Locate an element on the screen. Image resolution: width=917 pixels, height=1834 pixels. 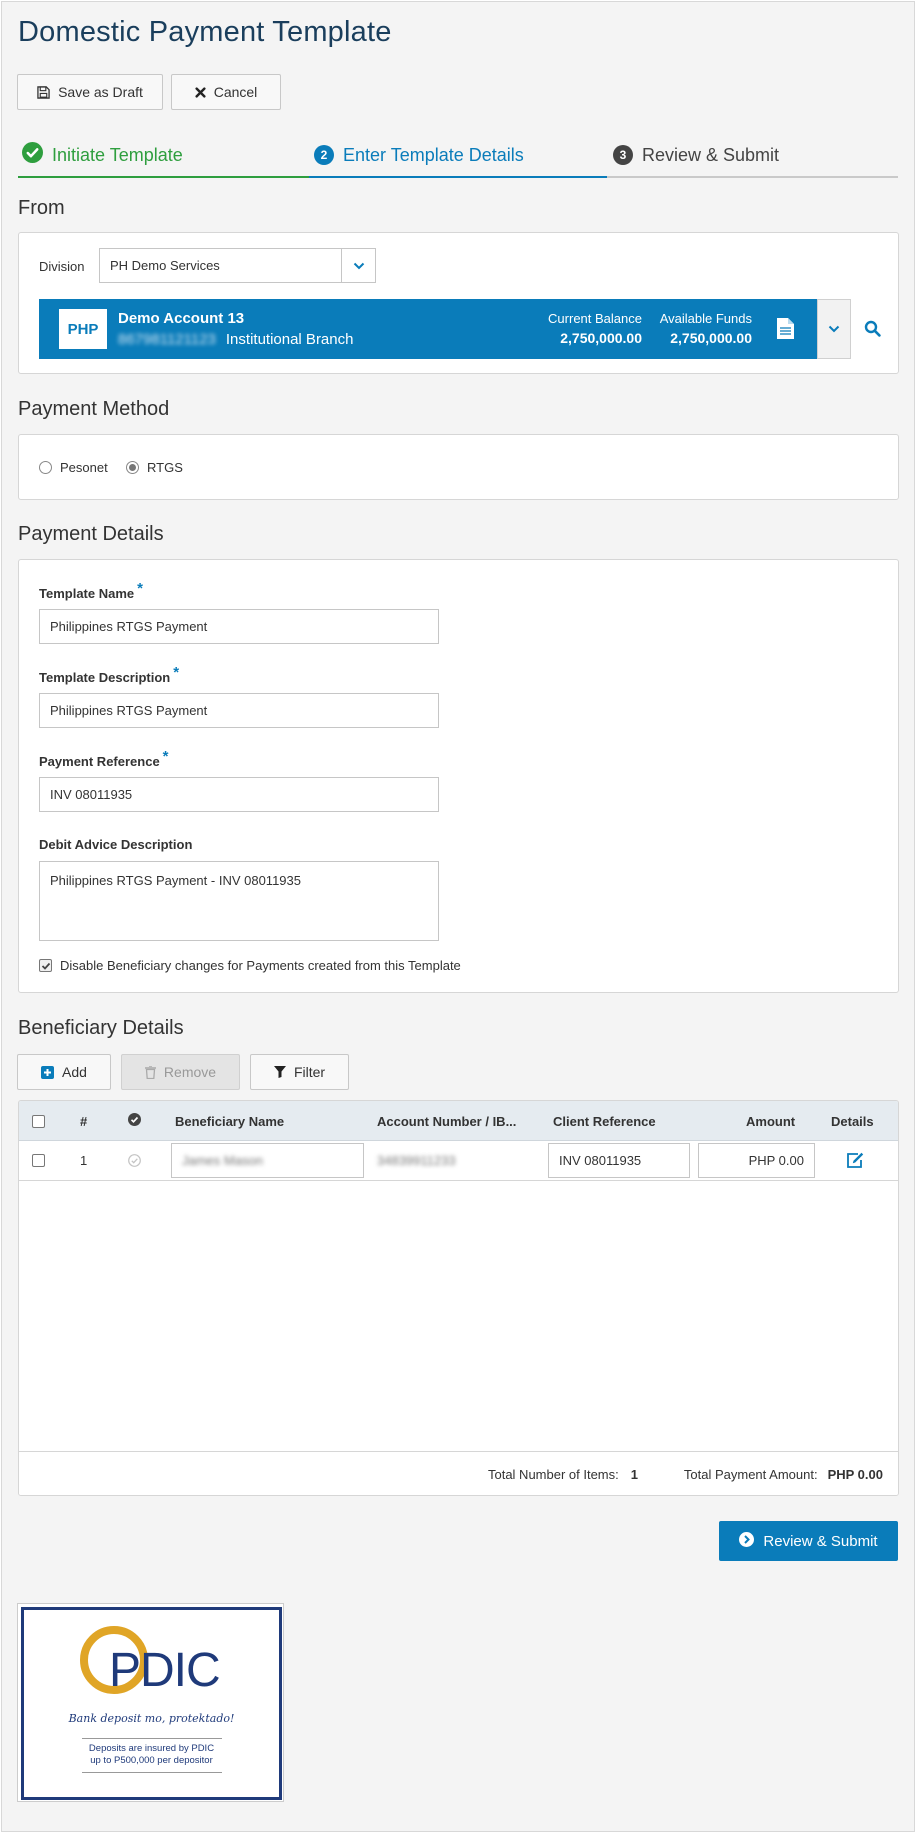
template-name-label-text: Template Name is located at coordinates (87, 593).